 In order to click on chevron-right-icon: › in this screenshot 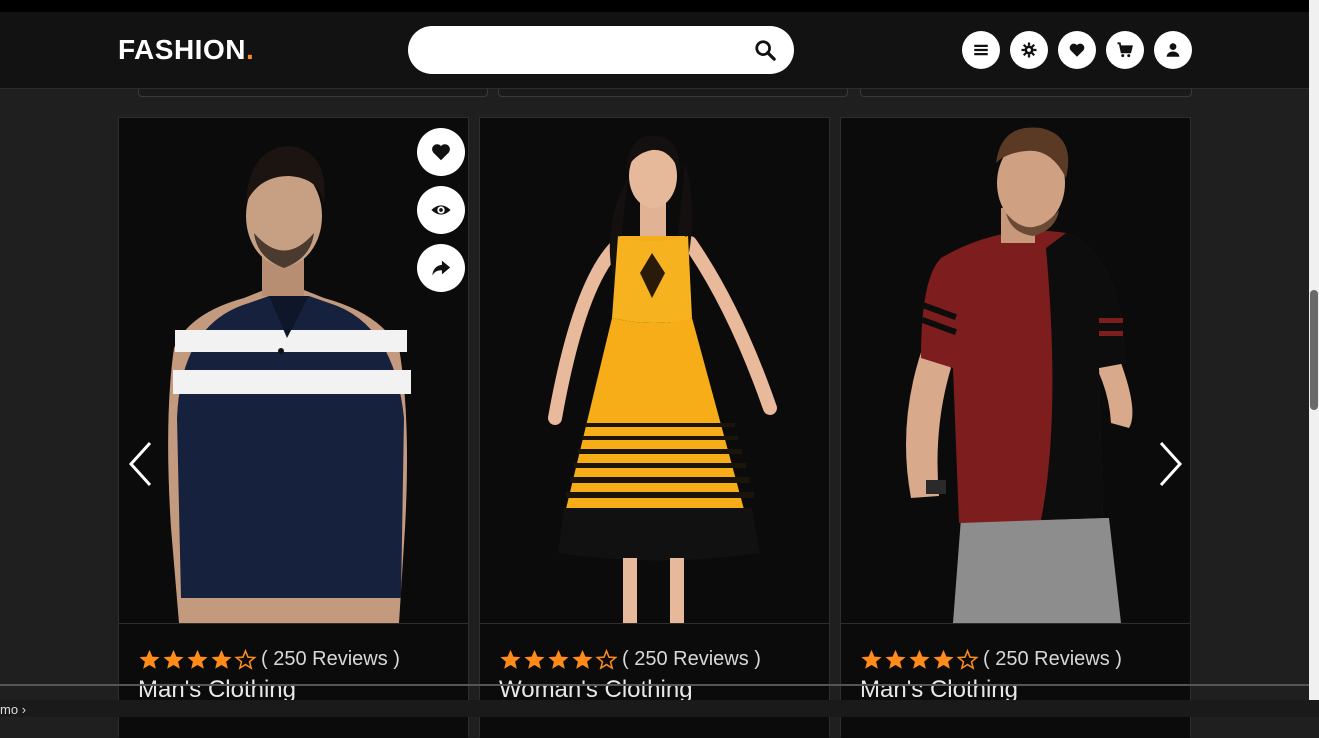, I will do `click(24, 709)`.